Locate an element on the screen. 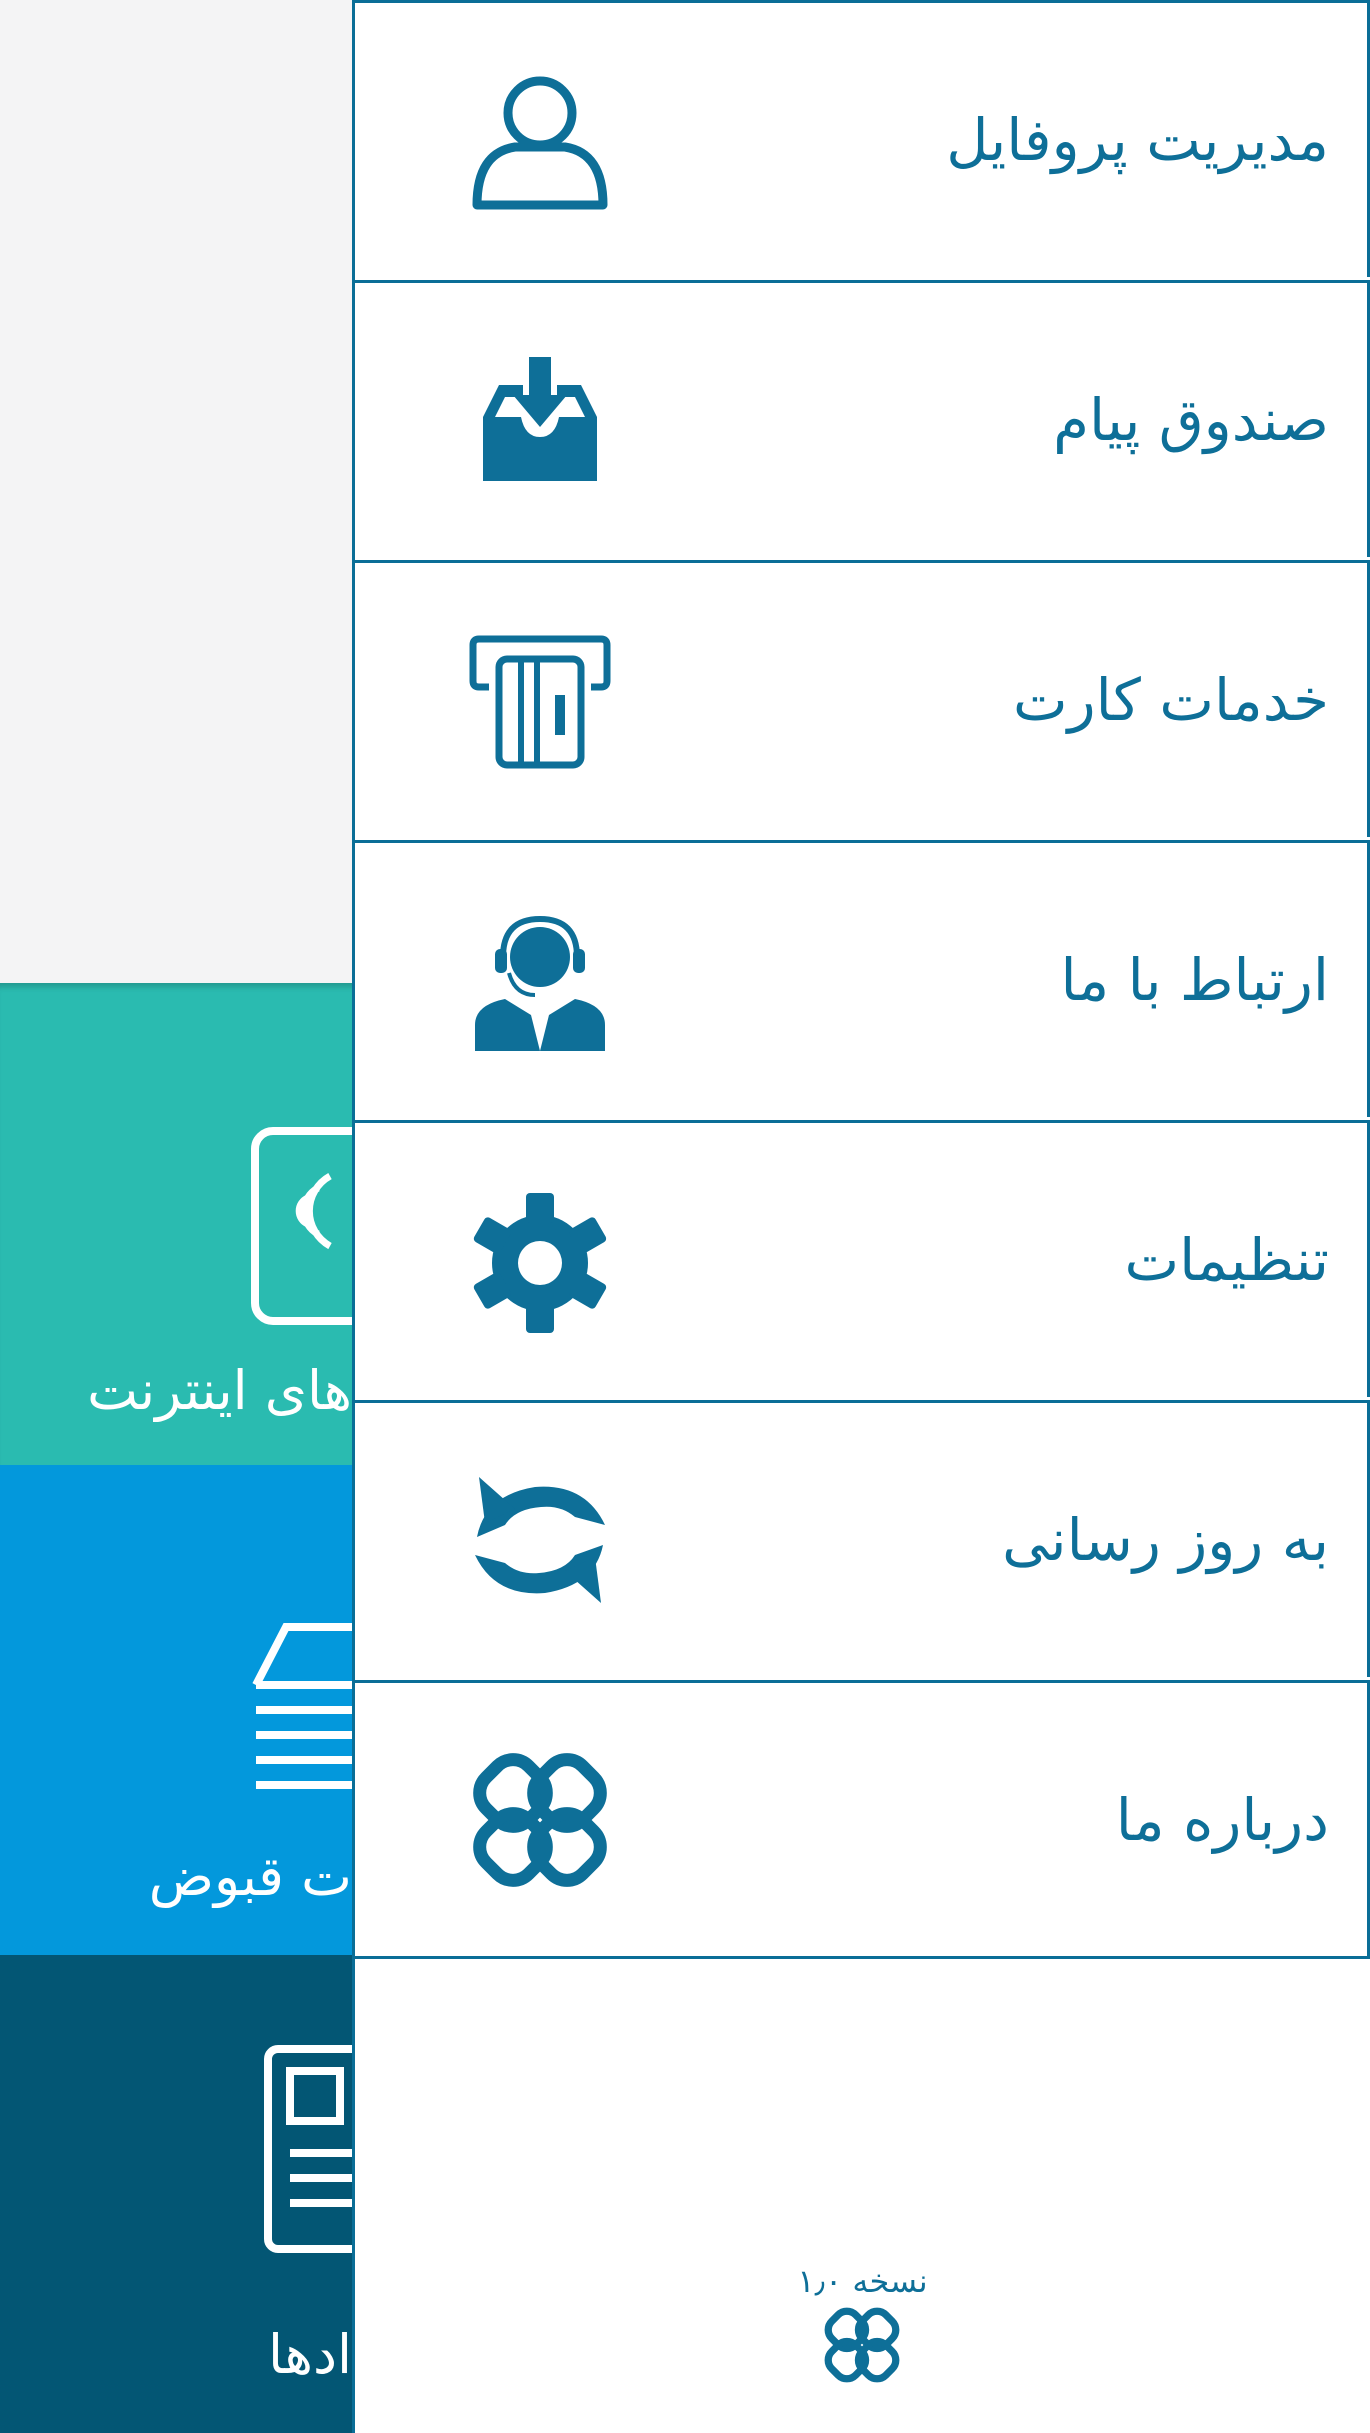  app-version-label: نسخه ۱٫۰ is located at coordinates (862, 2281).